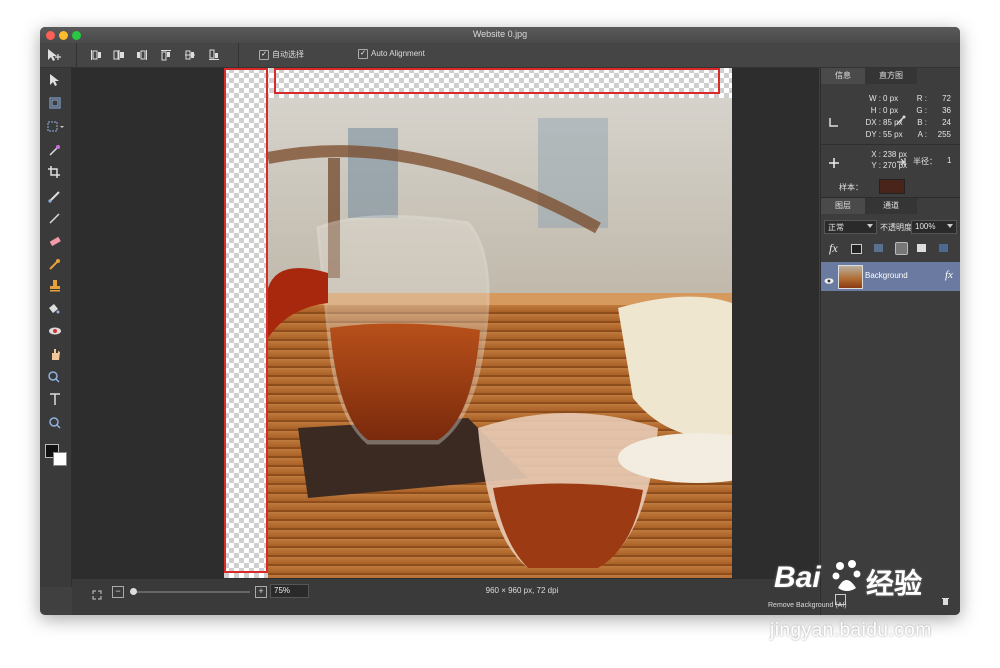 Image resolution: width=1000 pixels, height=668 pixels. I want to click on dy-value: 55 px, so click(893, 134).